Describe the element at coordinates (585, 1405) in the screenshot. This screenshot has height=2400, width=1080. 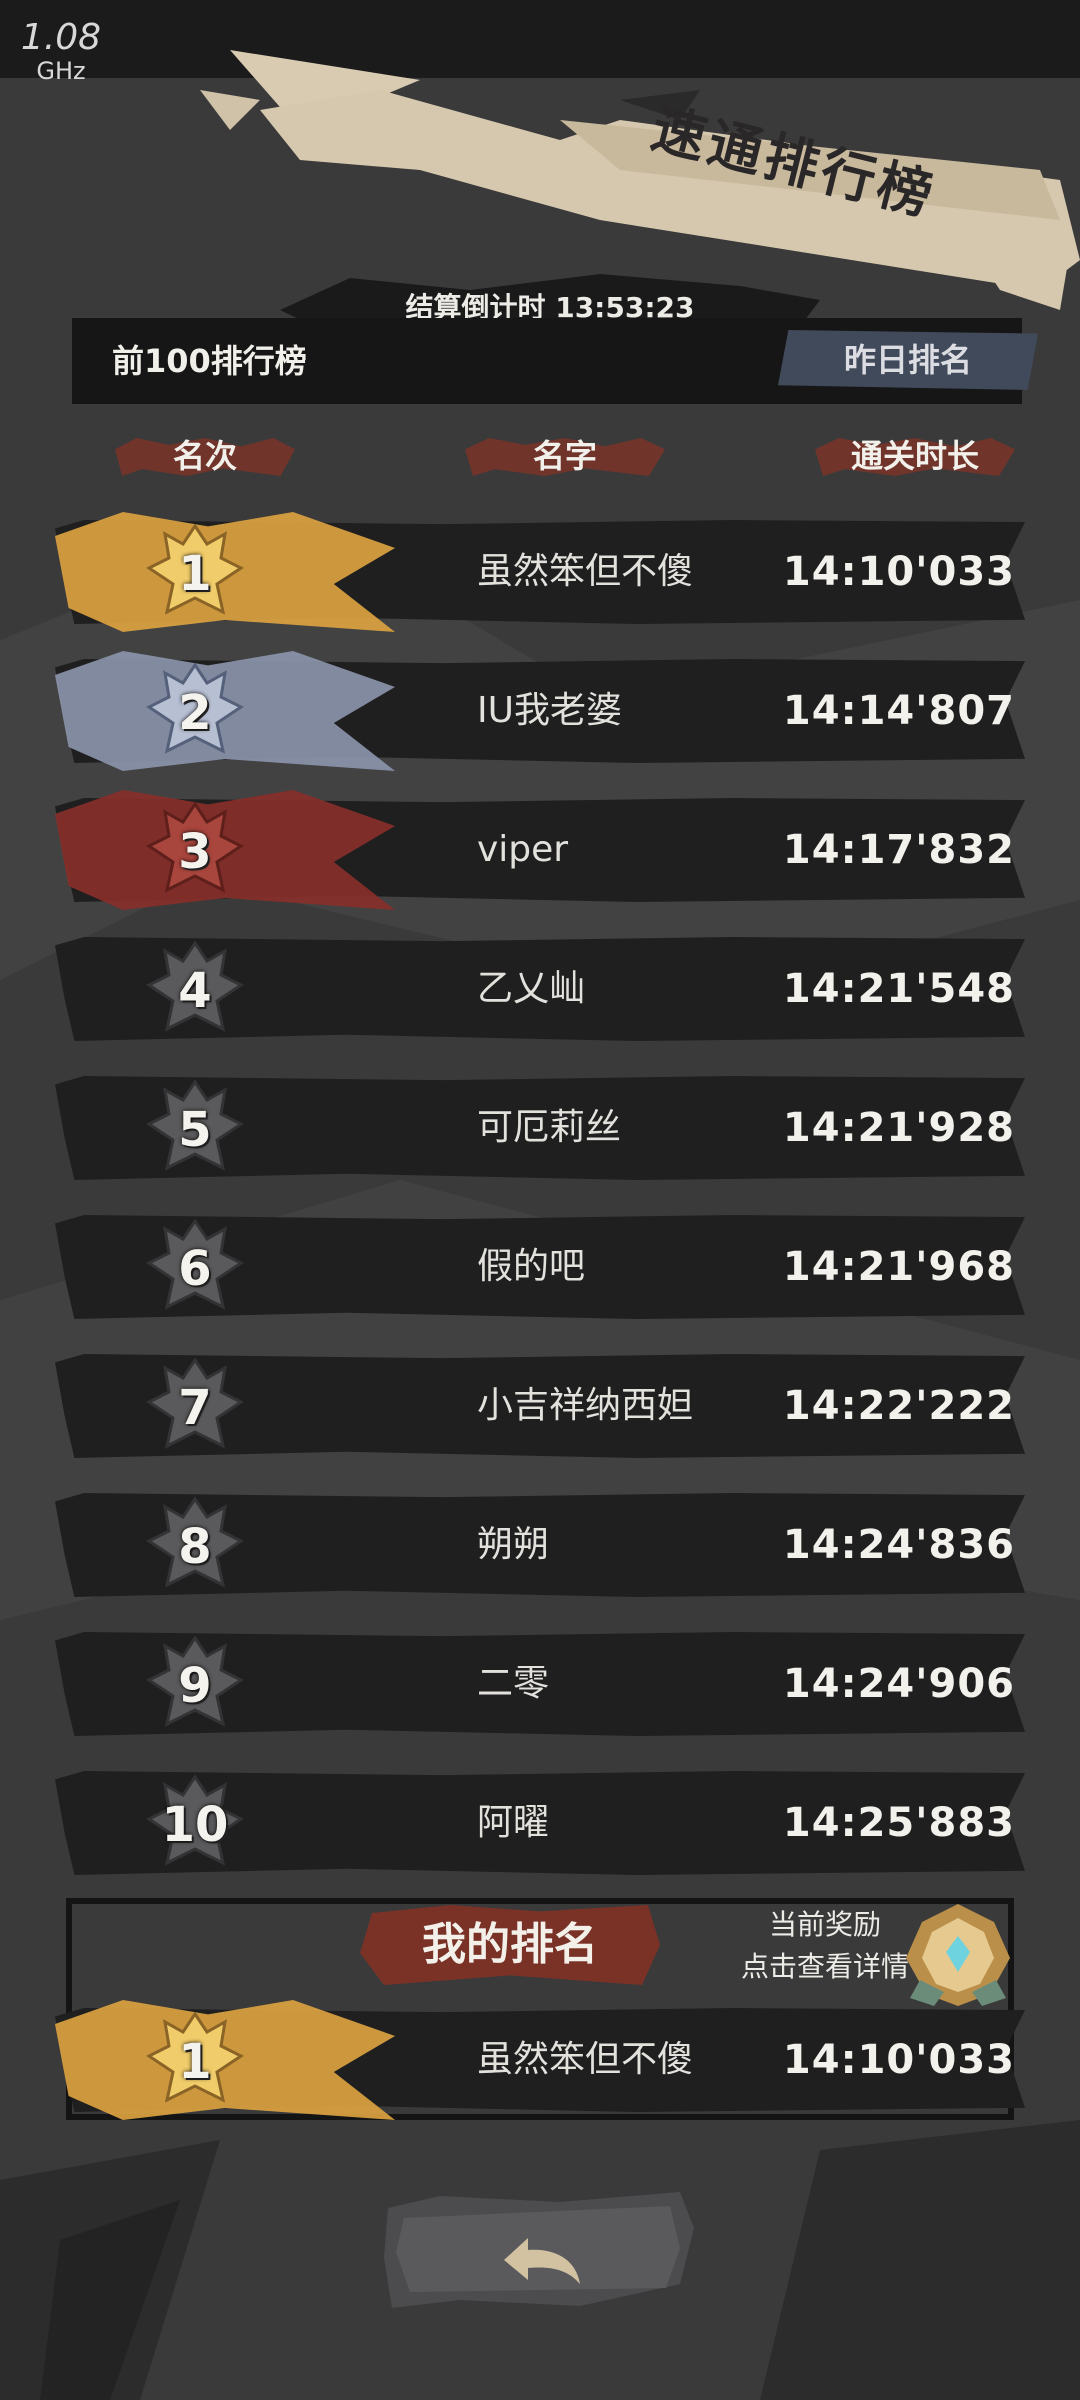
I see `player-name: 小吉祥纳西妲` at that location.